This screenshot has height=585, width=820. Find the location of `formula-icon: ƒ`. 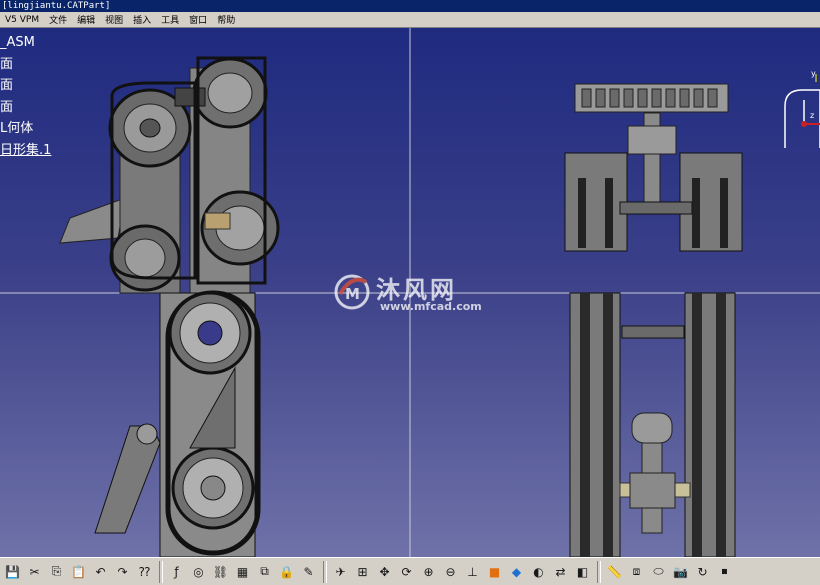

formula-icon: ƒ is located at coordinates (176, 572).